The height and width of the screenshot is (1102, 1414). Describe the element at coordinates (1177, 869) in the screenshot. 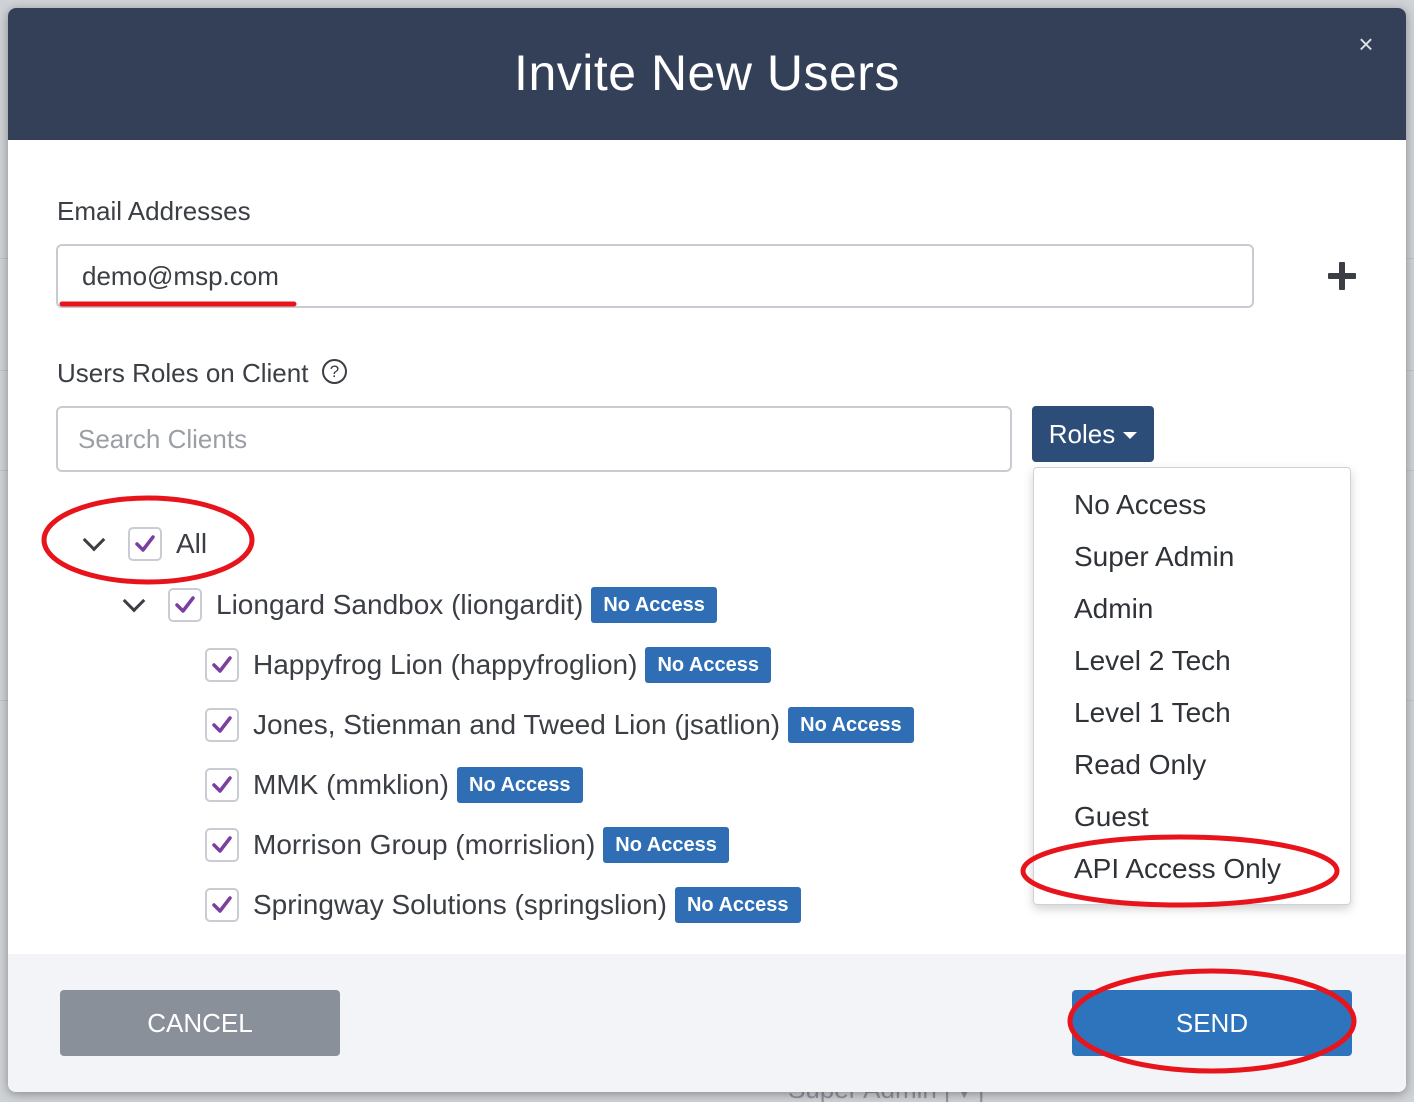

I see `role-option-api-access-only: API Access Only` at that location.